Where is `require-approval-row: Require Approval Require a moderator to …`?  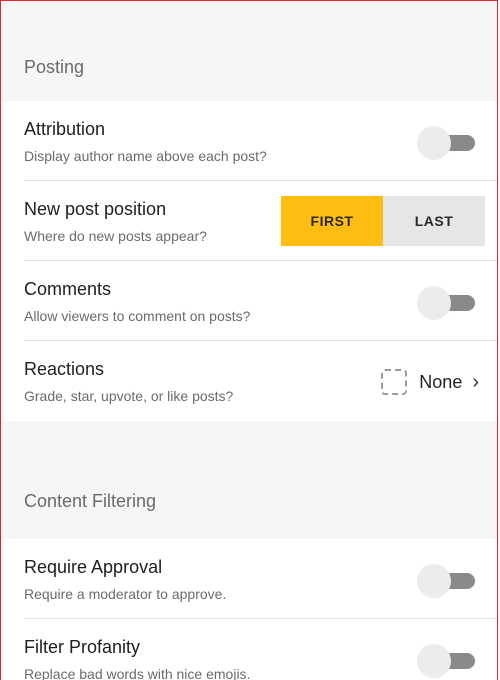
require-approval-row: Require Approval Require a moderator to … is located at coordinates (260, 579).